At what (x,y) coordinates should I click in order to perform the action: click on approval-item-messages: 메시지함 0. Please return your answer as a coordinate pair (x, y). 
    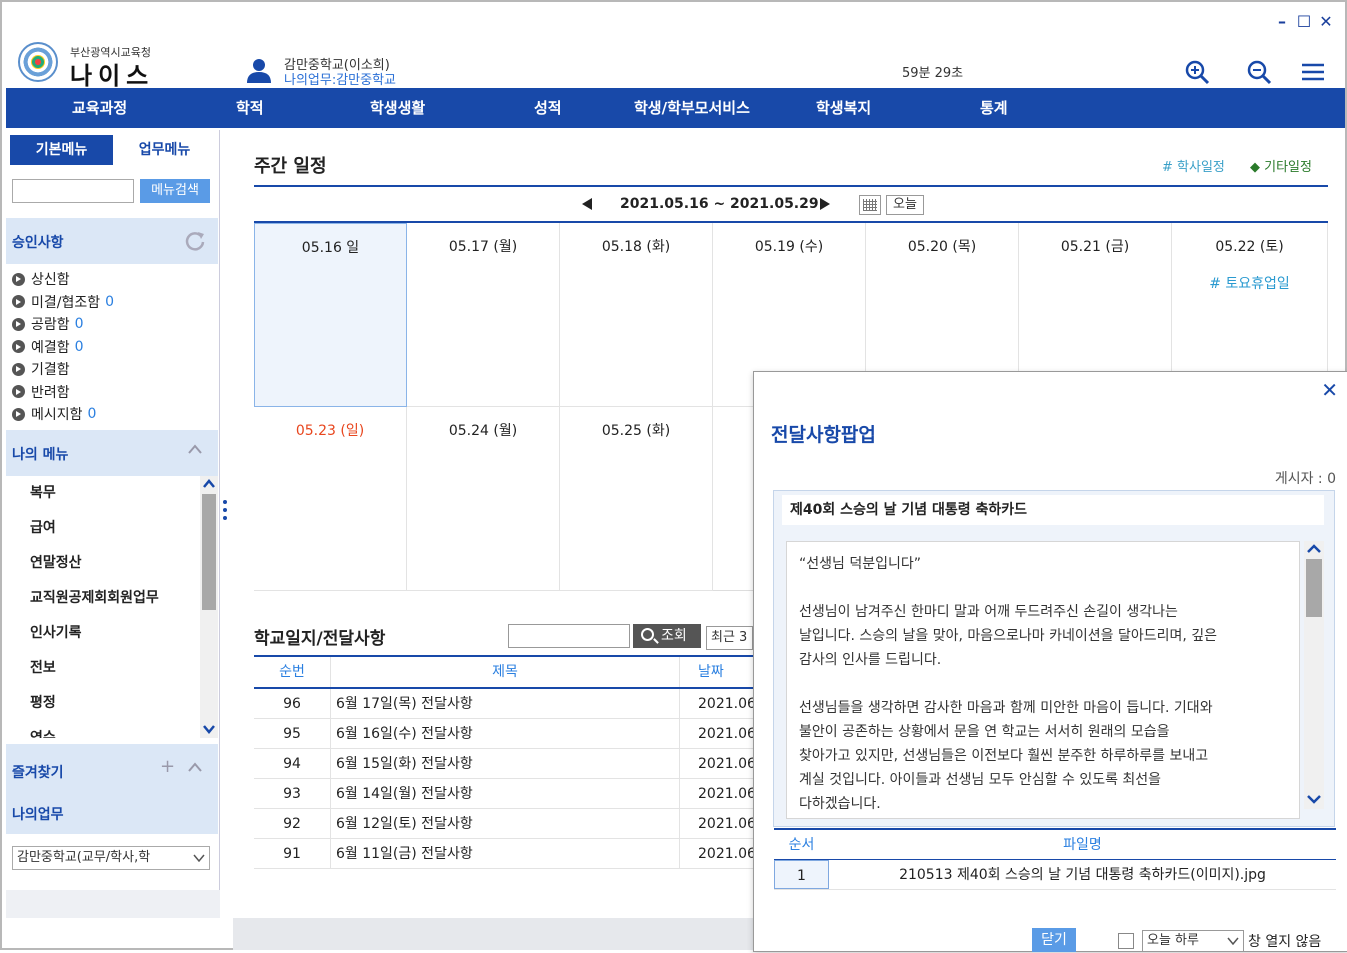
    Looking at the image, I should click on (63, 414).